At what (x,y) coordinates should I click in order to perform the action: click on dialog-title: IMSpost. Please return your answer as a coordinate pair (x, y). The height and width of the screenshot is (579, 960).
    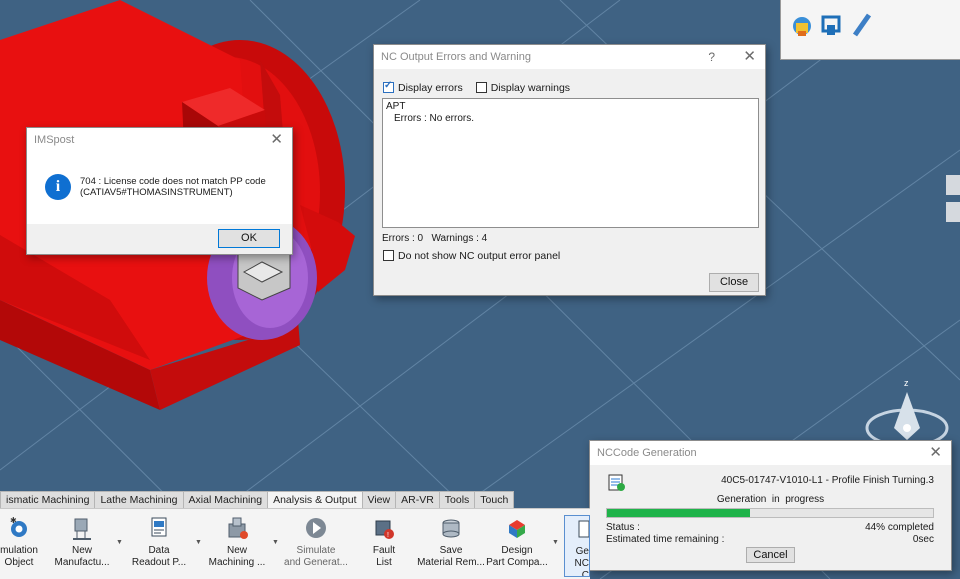
    Looking at the image, I should click on (54, 140).